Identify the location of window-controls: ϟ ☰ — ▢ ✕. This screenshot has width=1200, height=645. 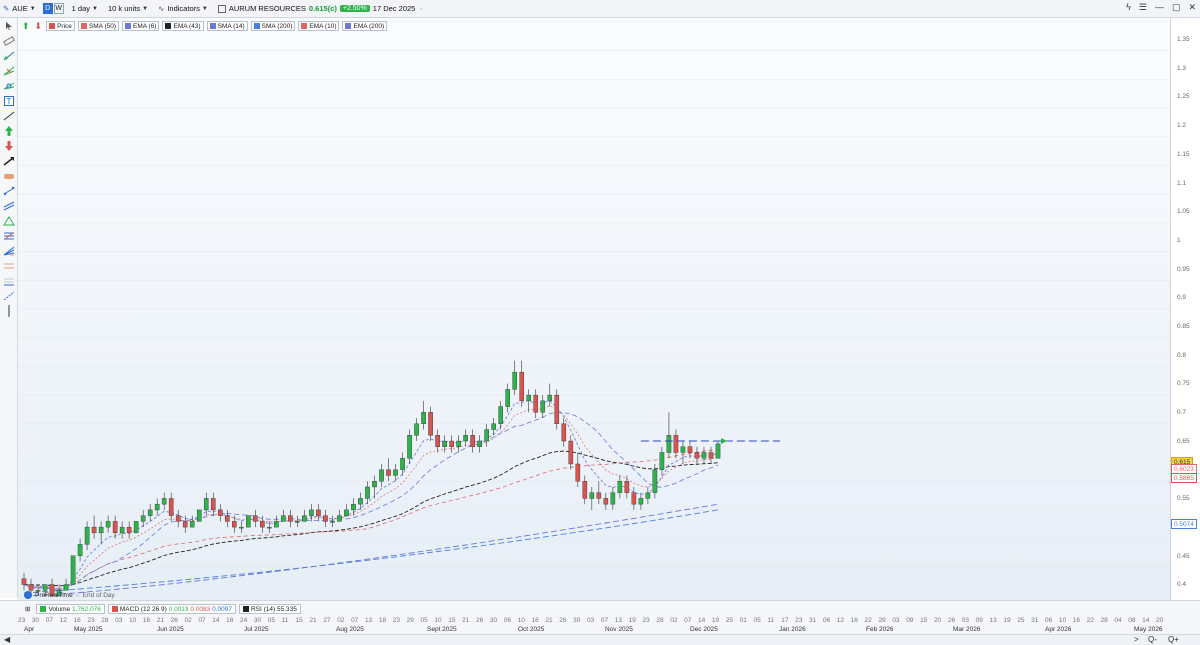
(1161, 7).